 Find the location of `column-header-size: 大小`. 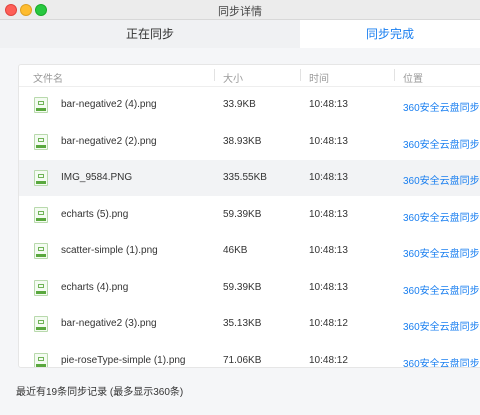

column-header-size: 大小 is located at coordinates (233, 77).